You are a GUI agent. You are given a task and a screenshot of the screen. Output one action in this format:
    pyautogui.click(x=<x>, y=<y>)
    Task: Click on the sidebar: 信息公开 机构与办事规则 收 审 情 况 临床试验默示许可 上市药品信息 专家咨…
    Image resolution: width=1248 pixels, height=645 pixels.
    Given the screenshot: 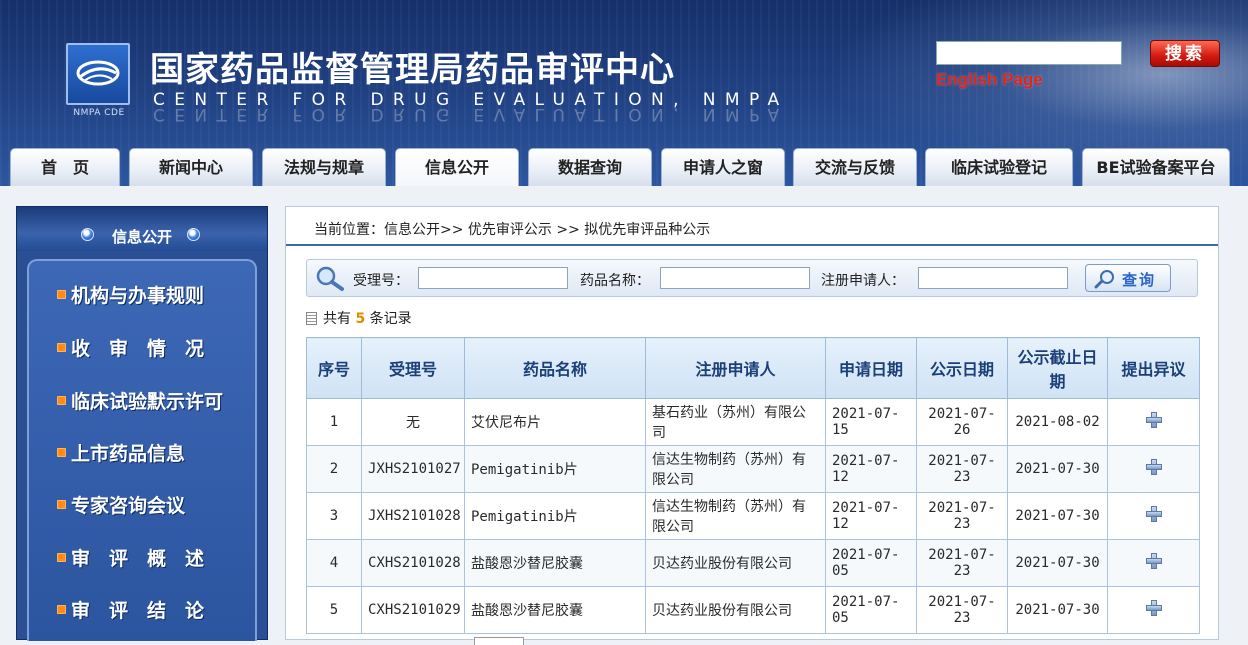 What is the action you would take?
    pyautogui.click(x=142, y=423)
    